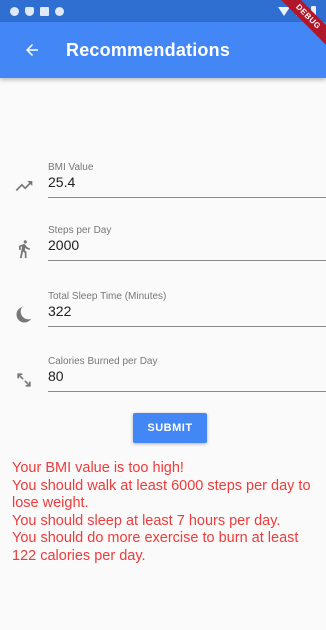  What do you see at coordinates (24, 380) in the screenshot?
I see `expand-diagonal-icon` at bounding box center [24, 380].